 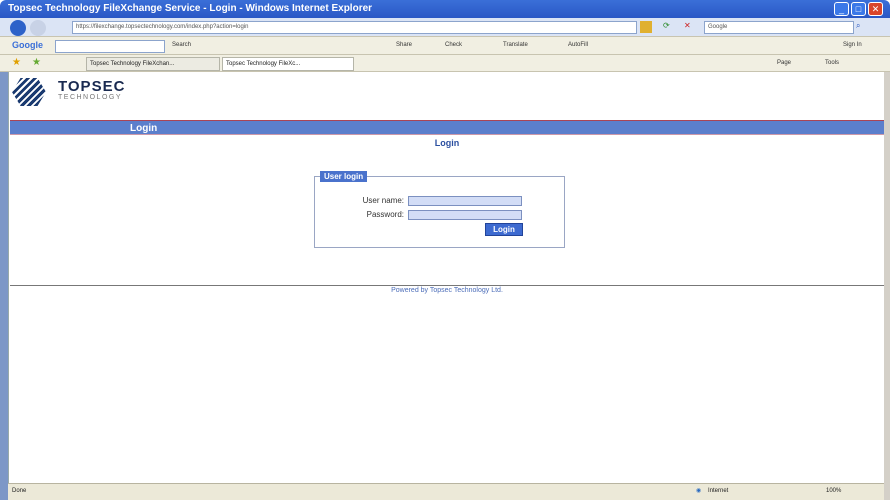 I want to click on search-input: Google, so click(x=779, y=27).